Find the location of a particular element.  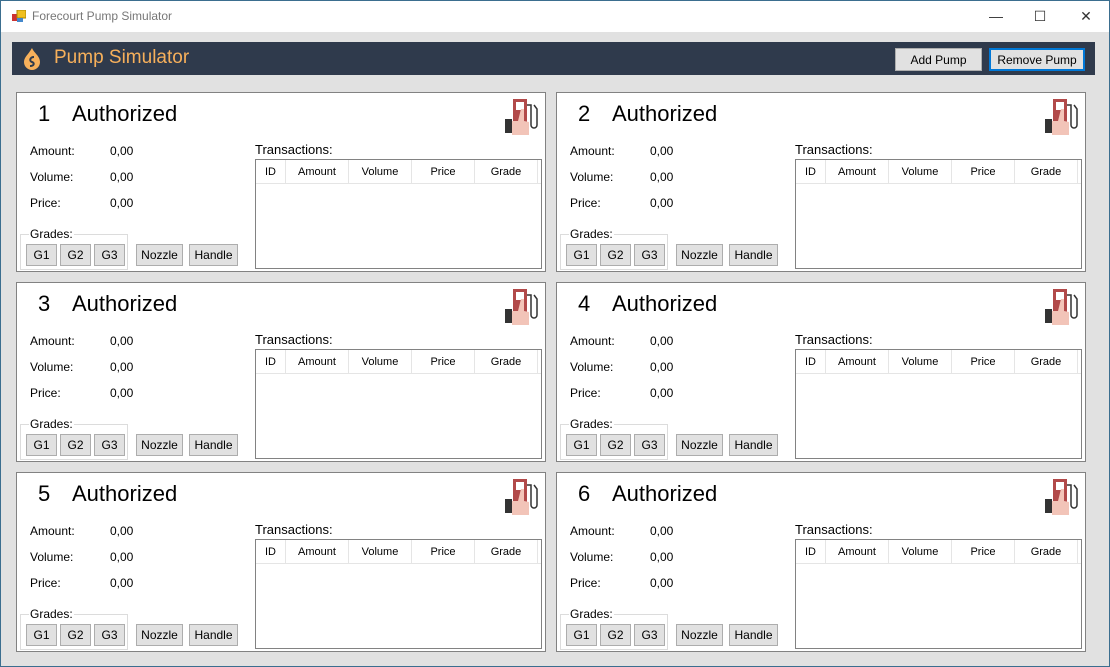

volume-value: 0,00 is located at coordinates (122, 367).